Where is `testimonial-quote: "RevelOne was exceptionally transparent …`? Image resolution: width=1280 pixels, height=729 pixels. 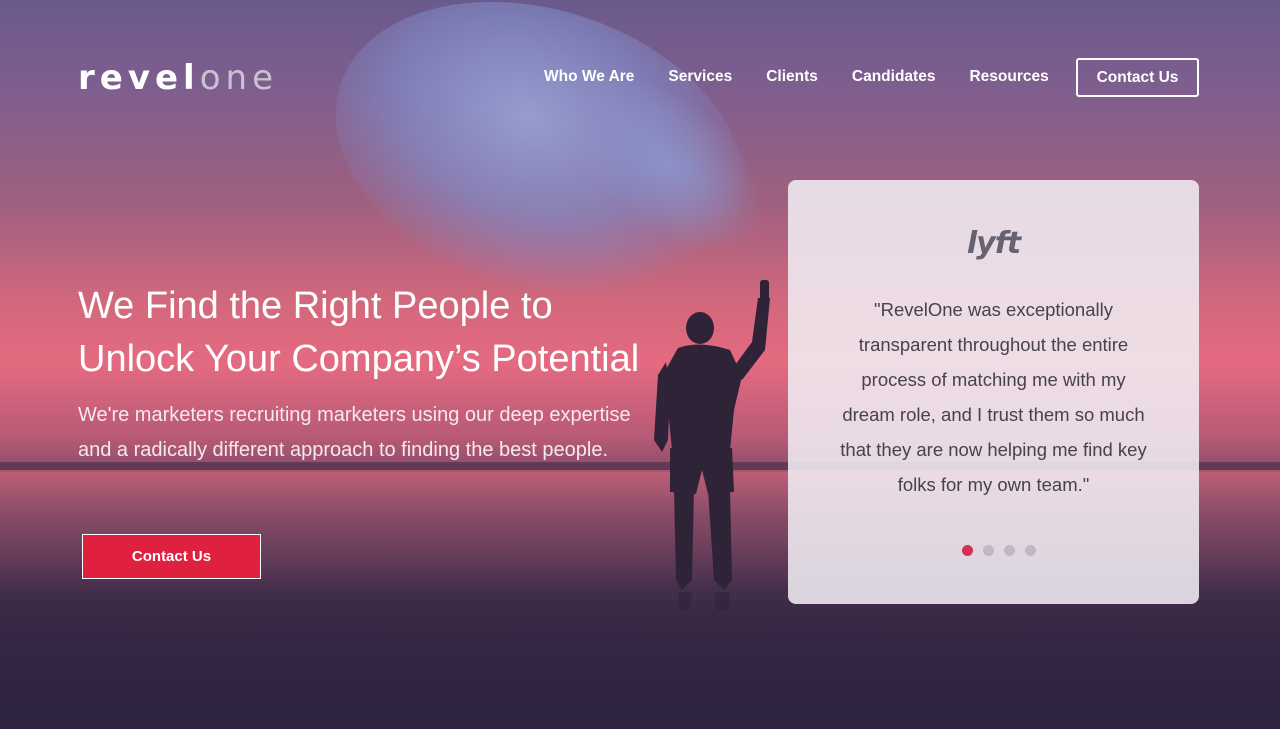
testimonial-quote: "RevelOne was exceptionally transparent … is located at coordinates (993, 397).